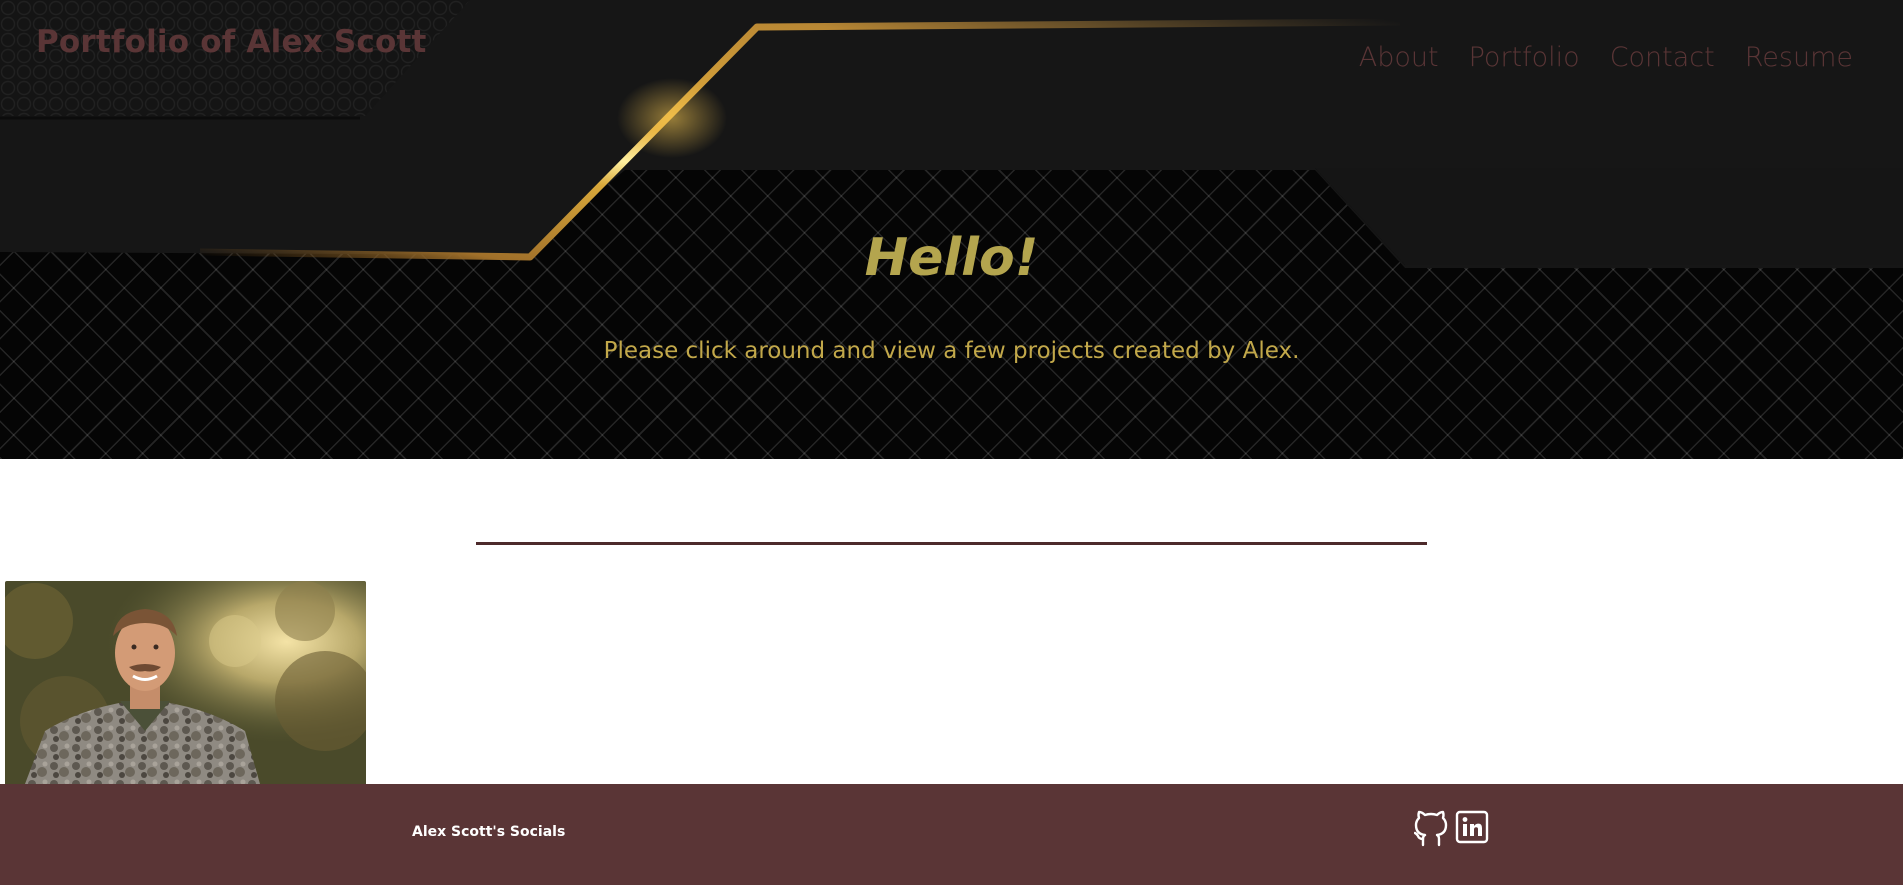 This screenshot has width=1903, height=885. I want to click on nav-link-portfolio: Portfolio, so click(1524, 57).